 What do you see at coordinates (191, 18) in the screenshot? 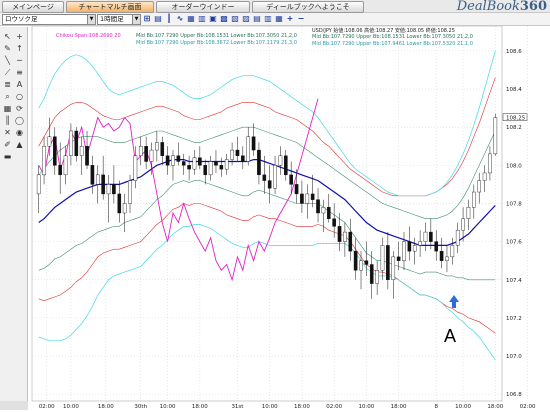
I see `print-icon: ▦` at bounding box center [191, 18].